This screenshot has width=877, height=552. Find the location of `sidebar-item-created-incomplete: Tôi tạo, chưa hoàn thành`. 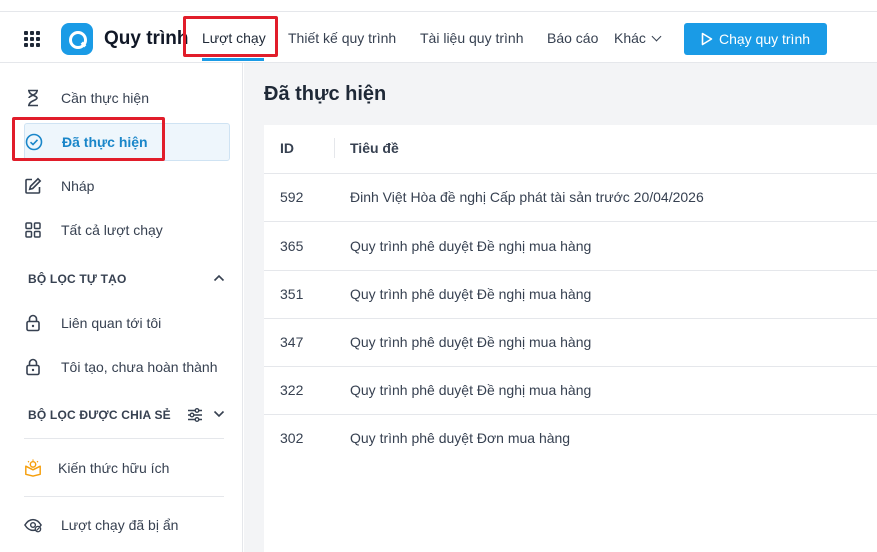

sidebar-item-created-incomplete: Tôi tạo, chưa hoàn thành is located at coordinates (127, 367).